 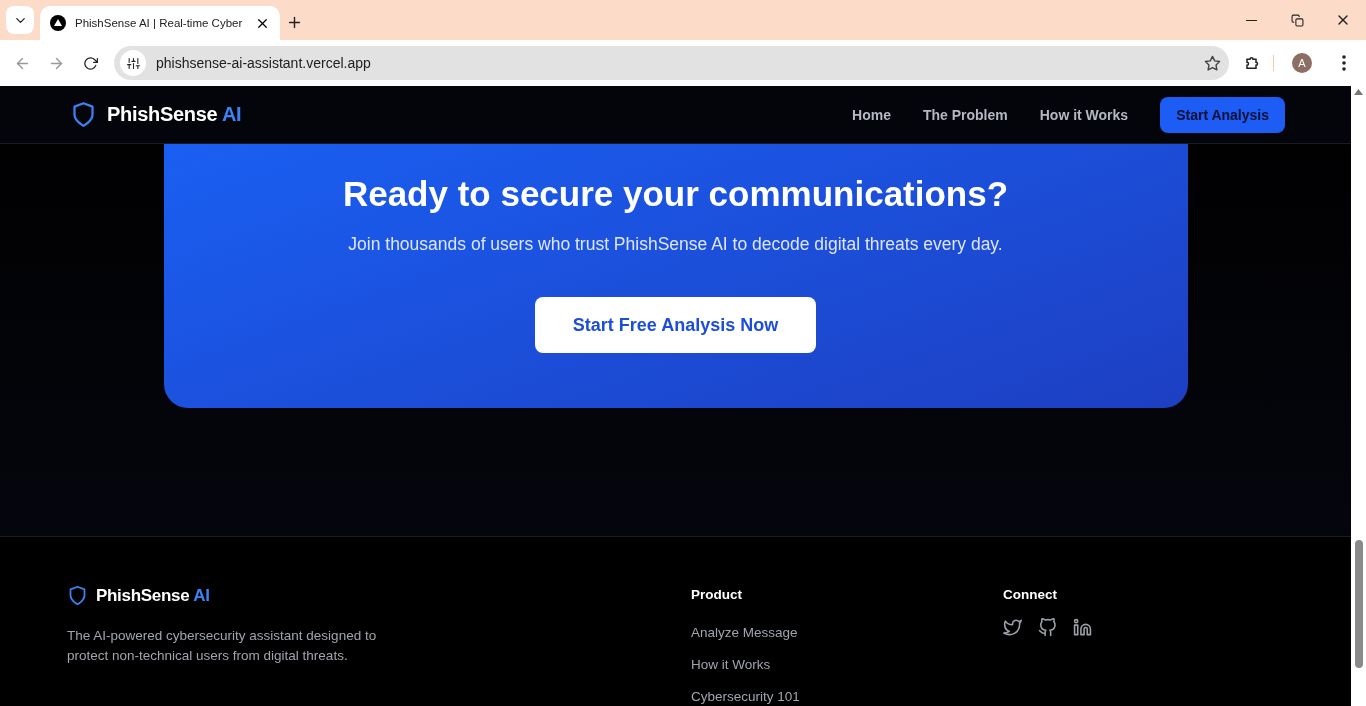 What do you see at coordinates (965, 114) in the screenshot?
I see `nav-link: The Problem` at bounding box center [965, 114].